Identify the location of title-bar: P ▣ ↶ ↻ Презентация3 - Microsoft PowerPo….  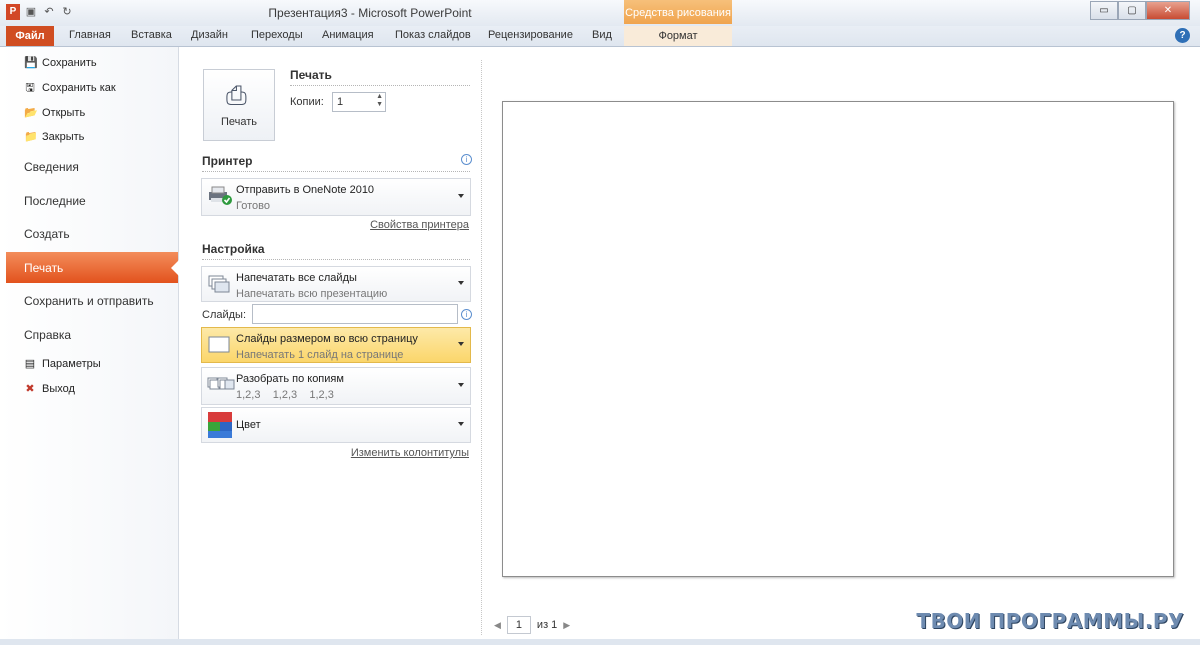
(600, 13).